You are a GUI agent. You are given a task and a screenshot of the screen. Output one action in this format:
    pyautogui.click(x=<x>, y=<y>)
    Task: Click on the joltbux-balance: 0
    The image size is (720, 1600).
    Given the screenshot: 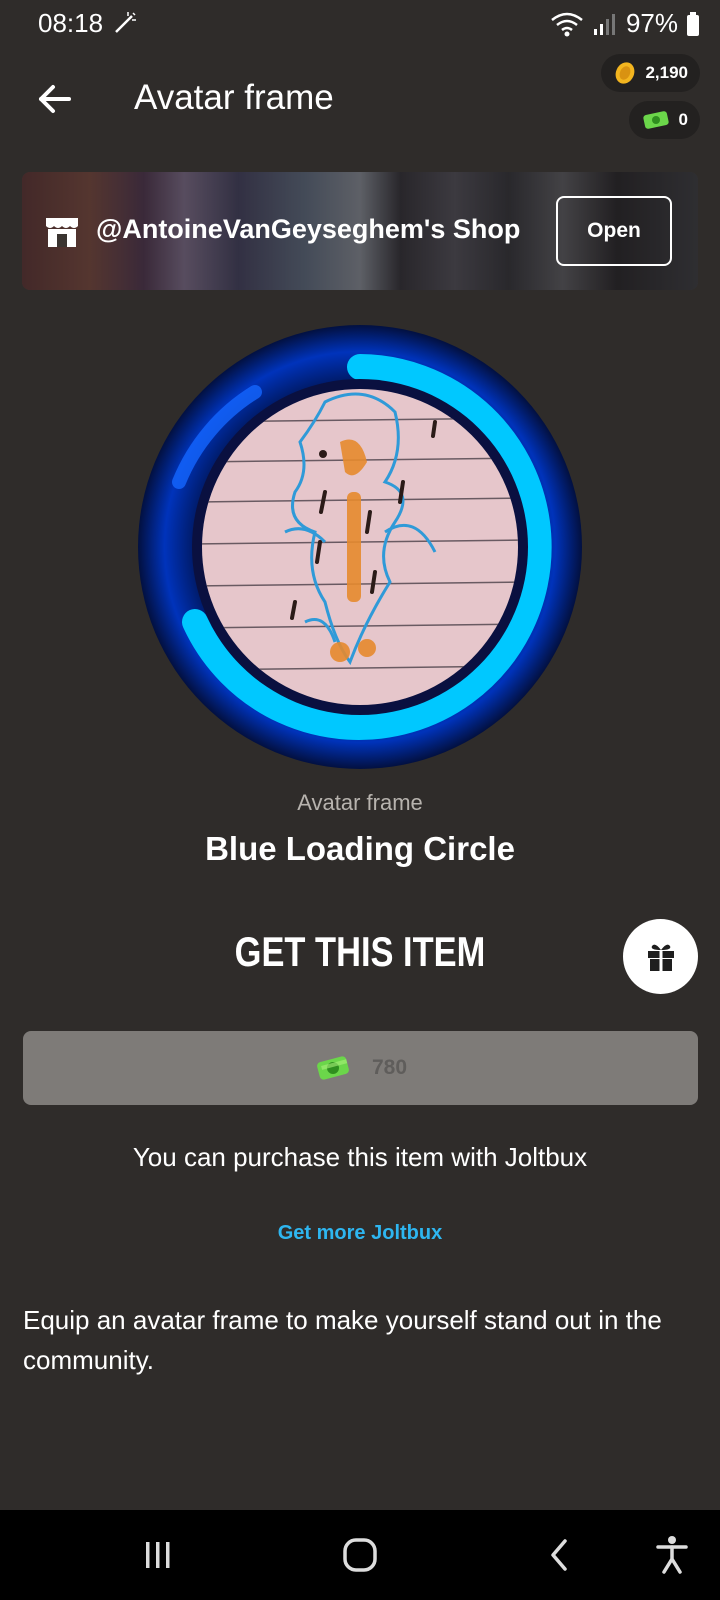 What is the action you would take?
    pyautogui.click(x=664, y=120)
    